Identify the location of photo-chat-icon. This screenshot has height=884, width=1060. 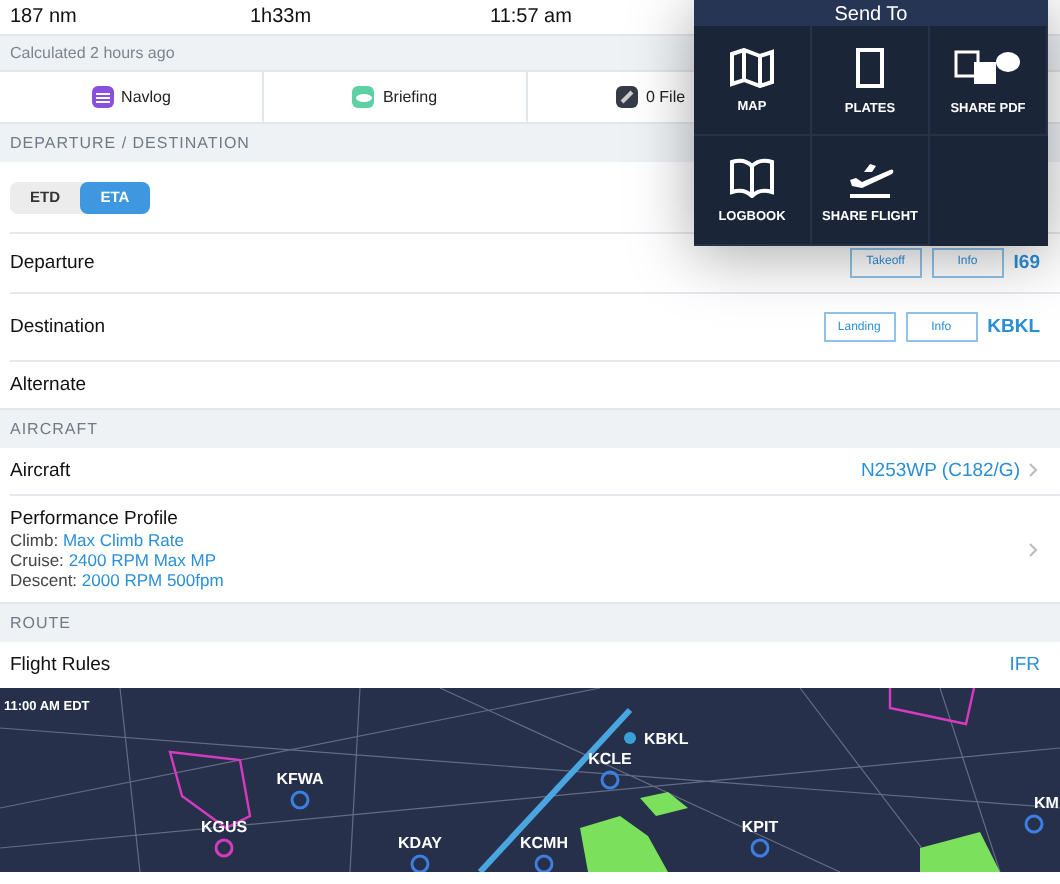
(988, 67).